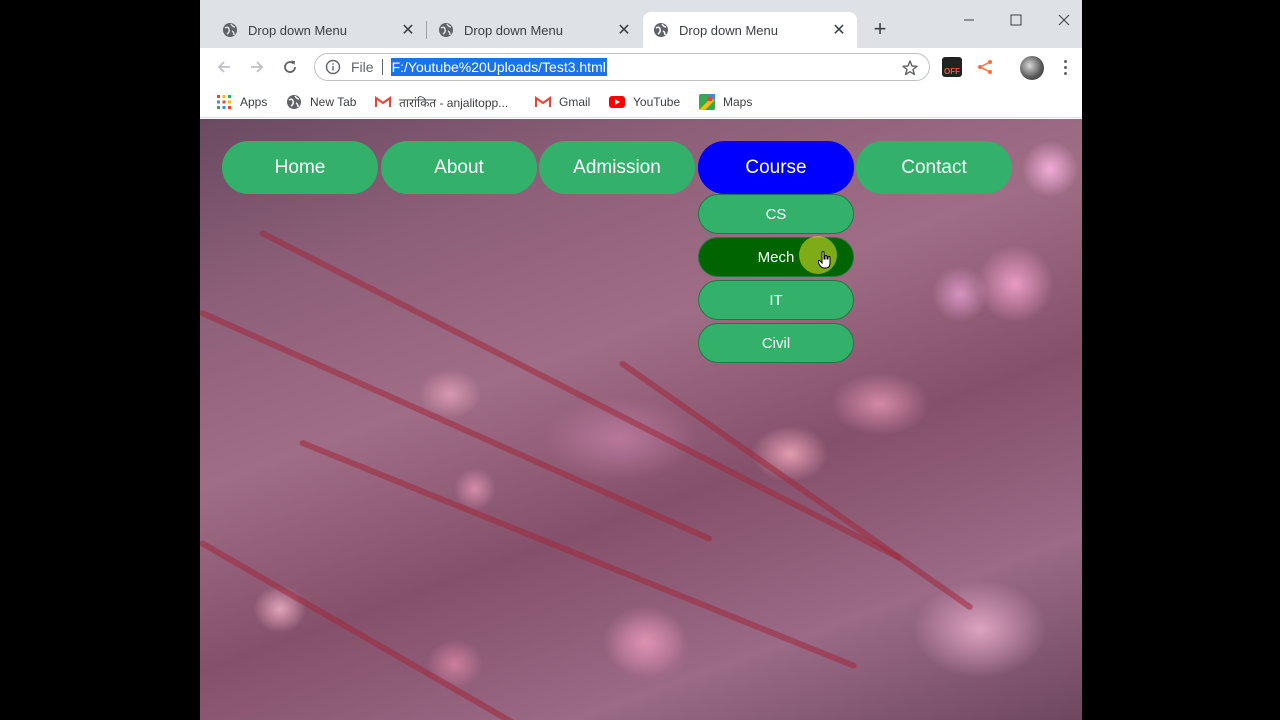 Image resolution: width=1280 pixels, height=720 pixels. Describe the element at coordinates (880, 29) in the screenshot. I see `new-tab-button: +` at that location.